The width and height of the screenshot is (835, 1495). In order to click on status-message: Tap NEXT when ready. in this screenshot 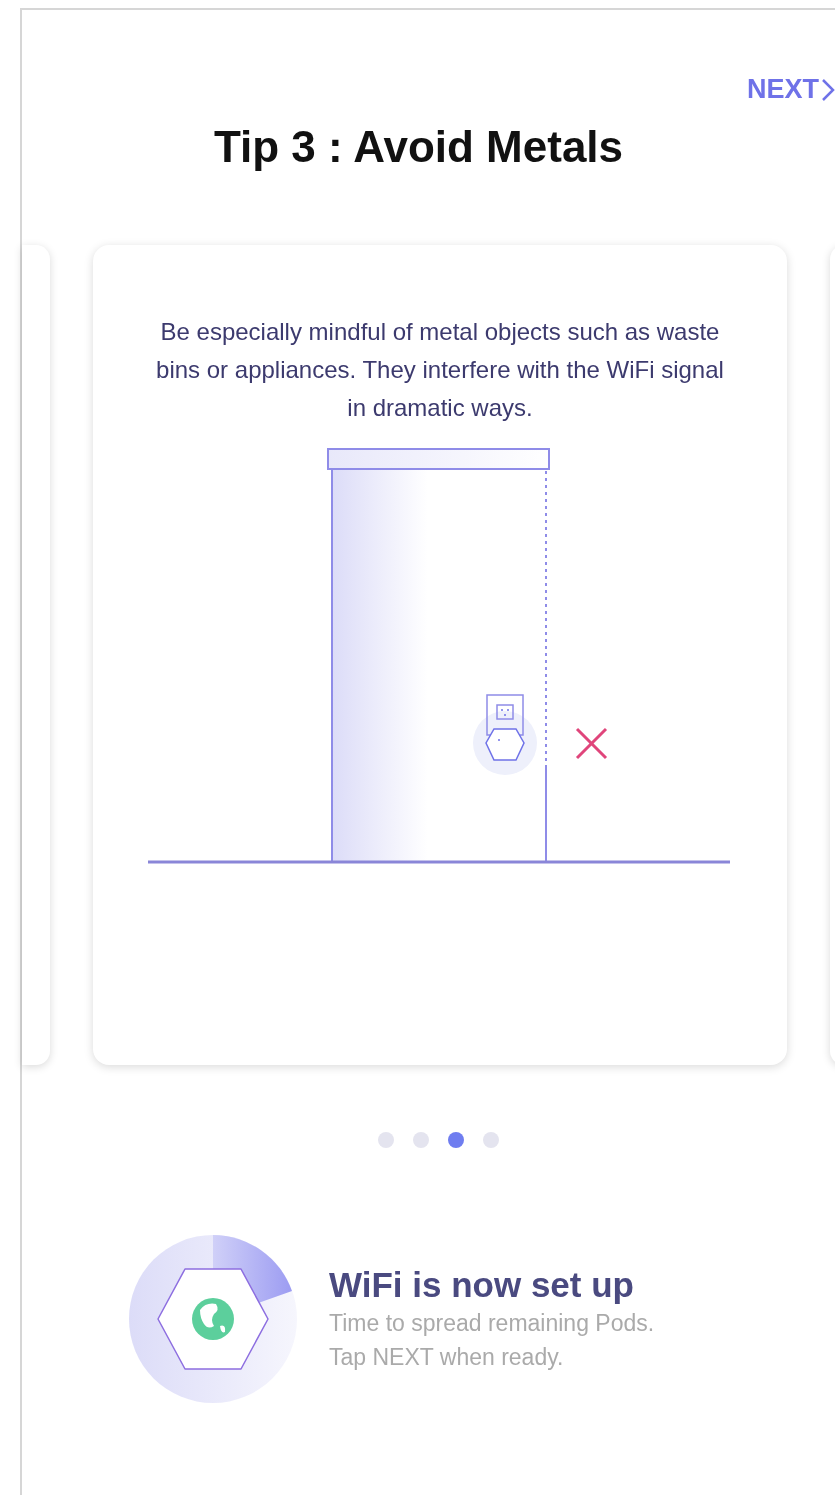, I will do `click(447, 1357)`.